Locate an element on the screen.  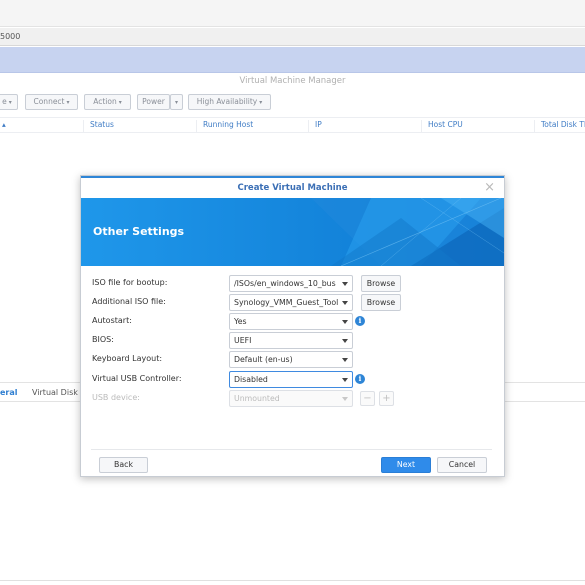
column-running-host: Running Host is located at coordinates (224, 126).